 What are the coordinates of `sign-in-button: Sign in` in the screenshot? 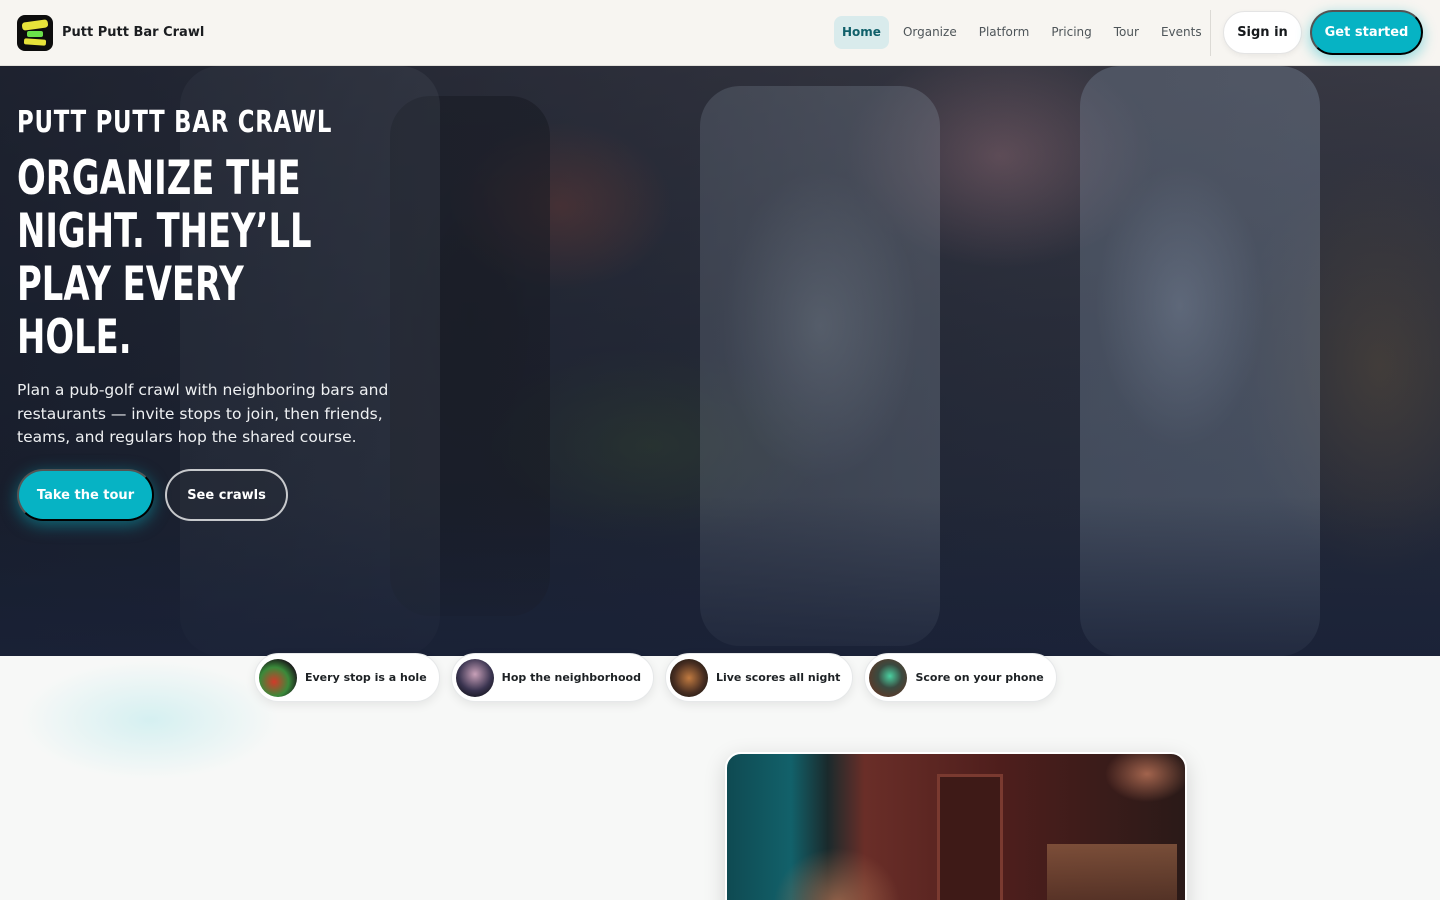 It's located at (1262, 32).